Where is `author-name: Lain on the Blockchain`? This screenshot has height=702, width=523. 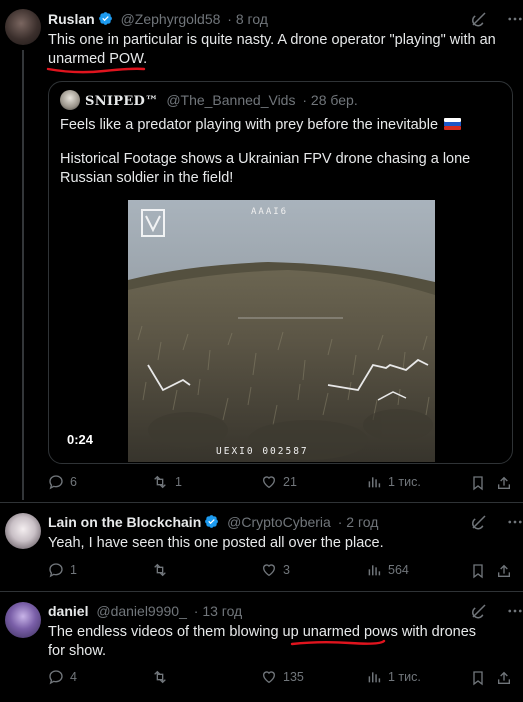 author-name: Lain on the Blockchain is located at coordinates (124, 522).